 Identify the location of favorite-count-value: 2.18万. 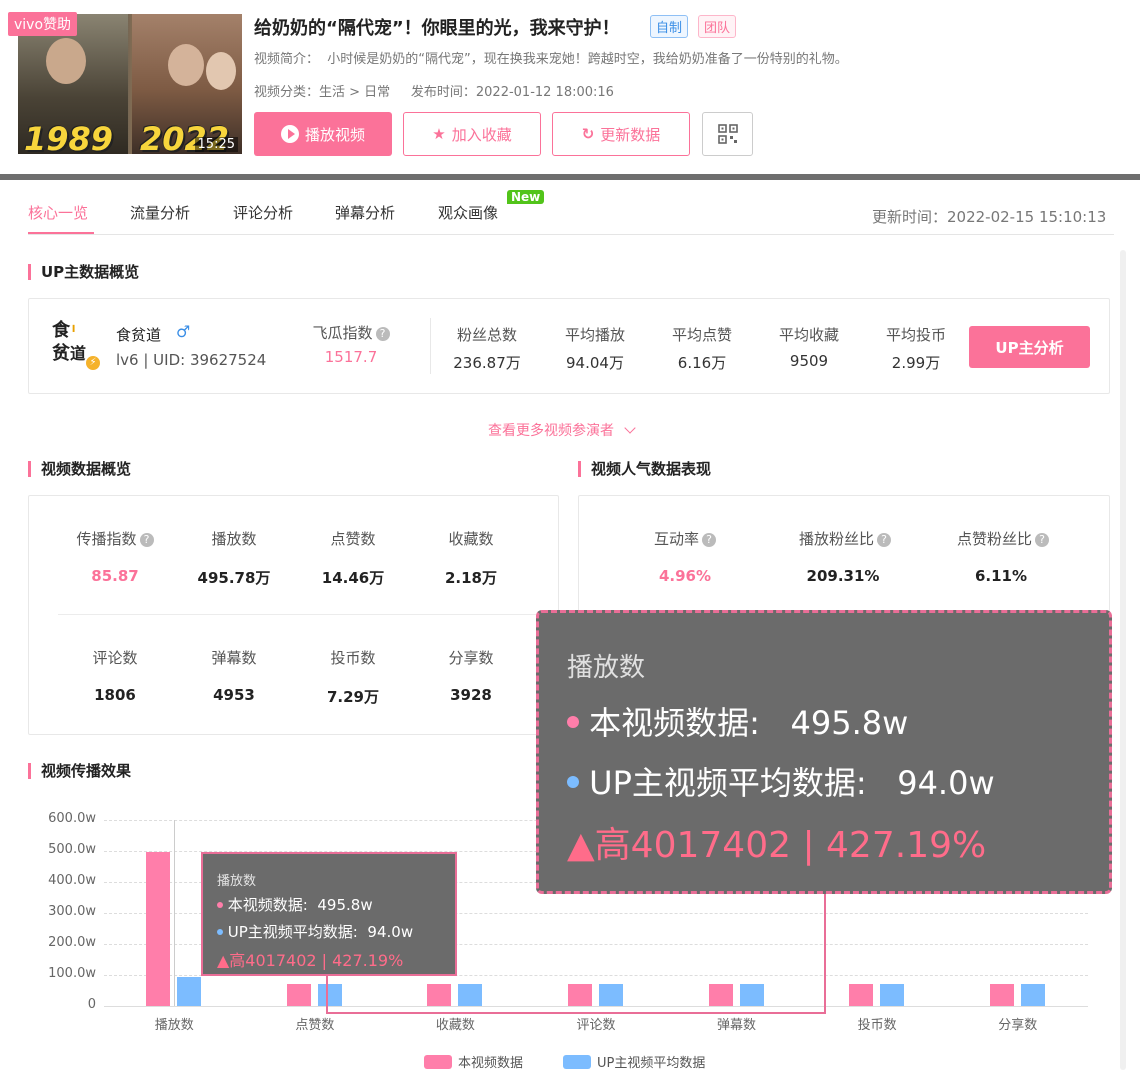
(470, 578).